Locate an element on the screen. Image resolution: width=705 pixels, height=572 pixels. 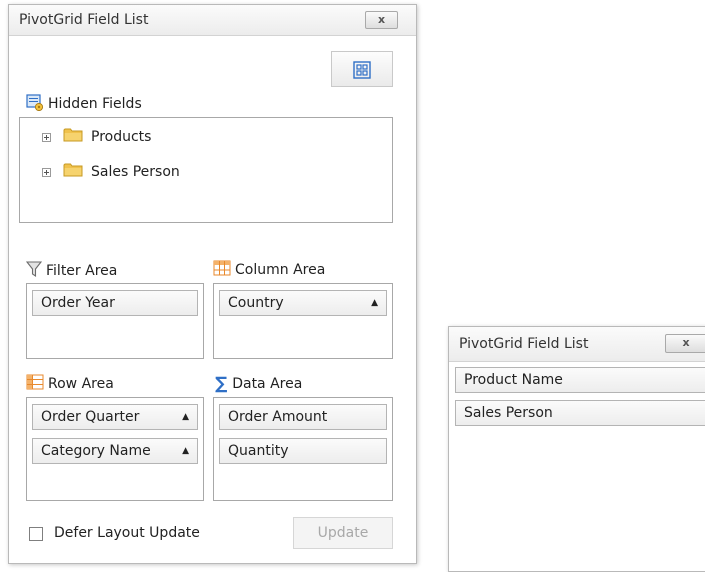
data-area-header: ∑ Data Area is located at coordinates (258, 384).